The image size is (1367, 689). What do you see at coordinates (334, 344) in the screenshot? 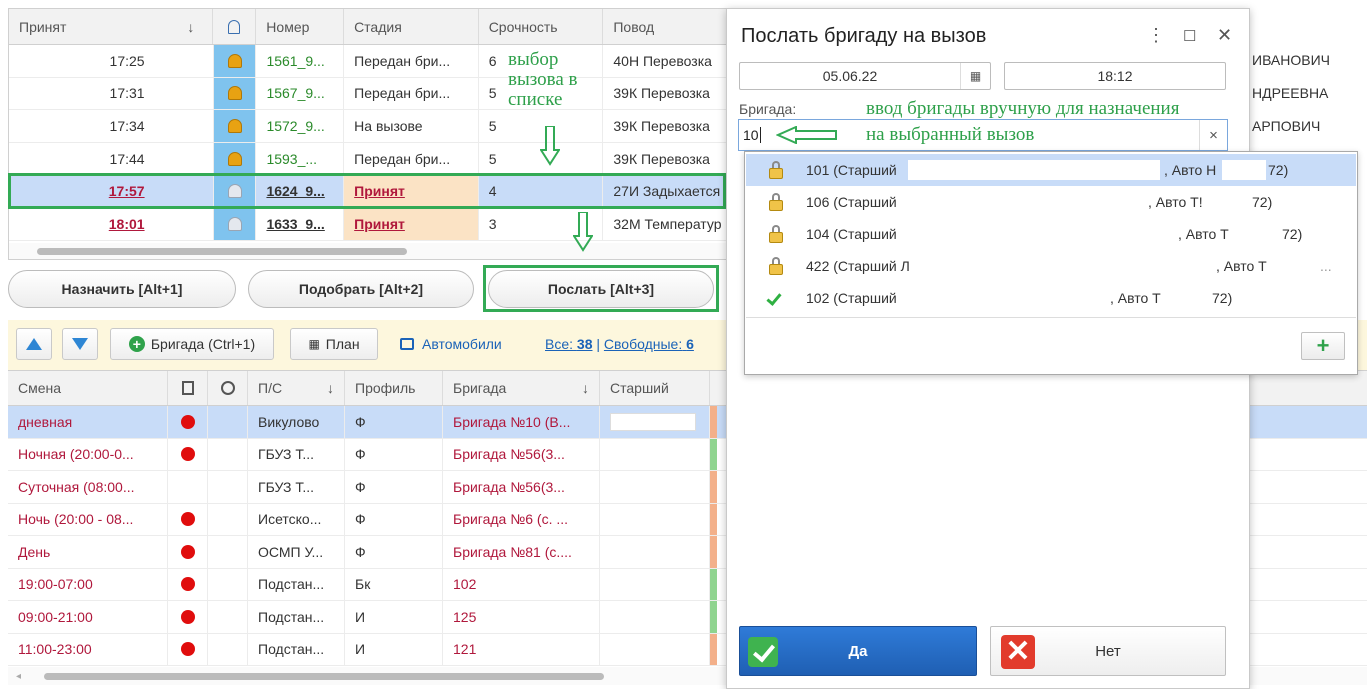
I see `plan-button: ▦ План` at bounding box center [334, 344].